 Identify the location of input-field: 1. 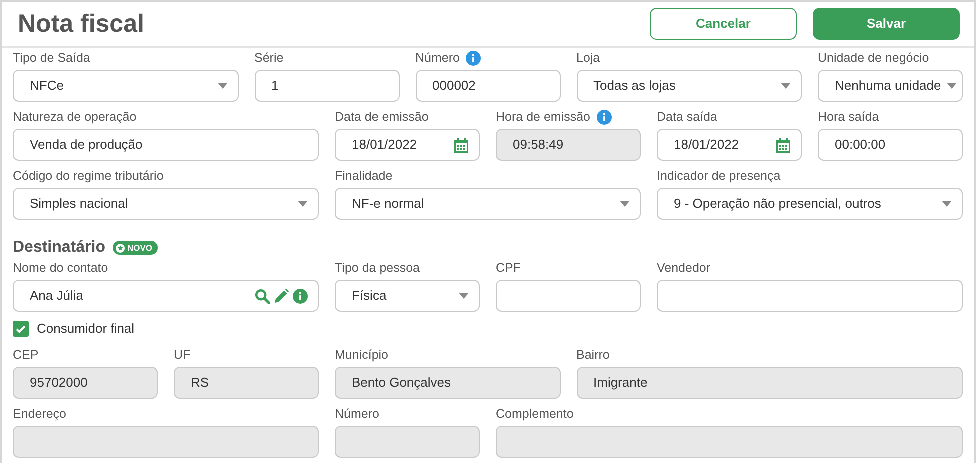
(327, 86).